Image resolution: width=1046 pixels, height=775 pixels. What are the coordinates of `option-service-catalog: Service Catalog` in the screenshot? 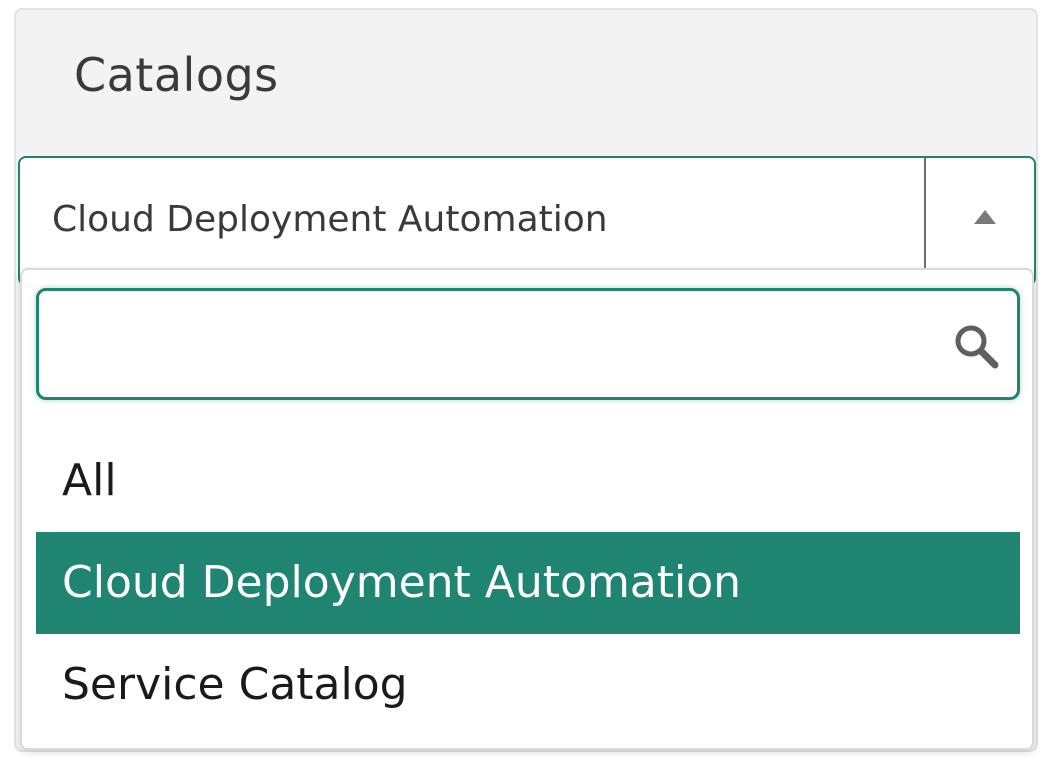 It's located at (528, 685).